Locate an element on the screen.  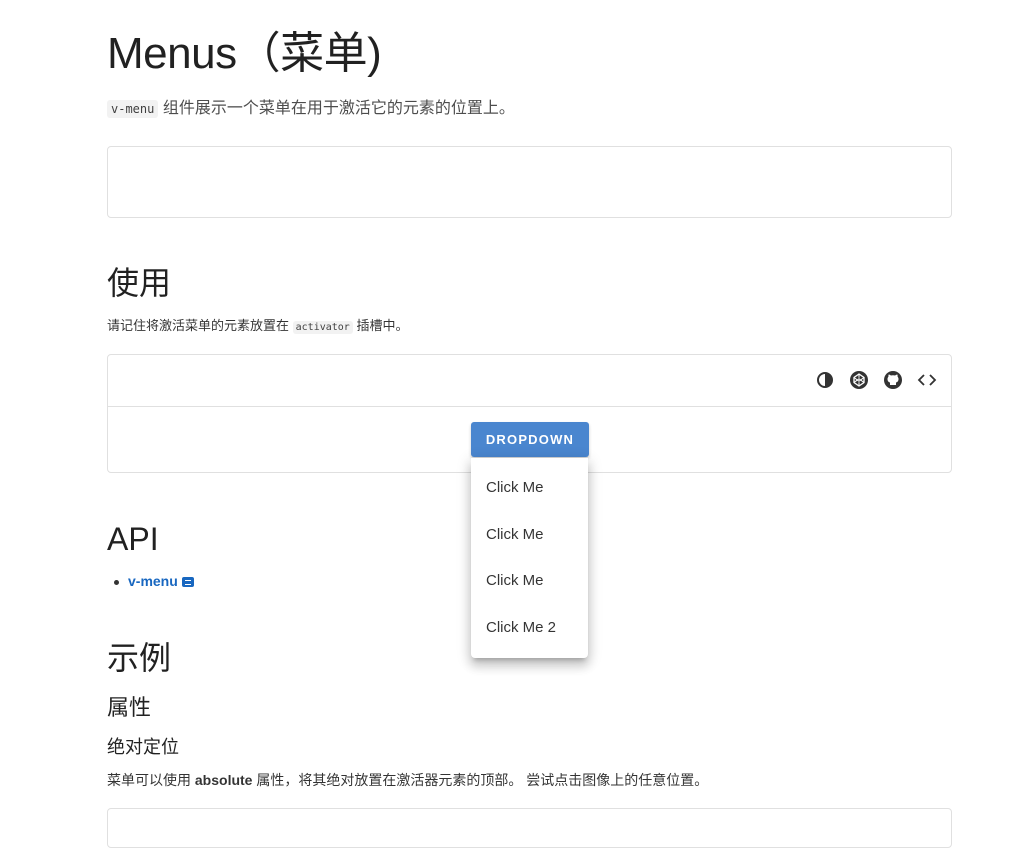
intro-description: 组件展示一个菜单在用于激活它的元素的位置上。 is located at coordinates (338, 108).